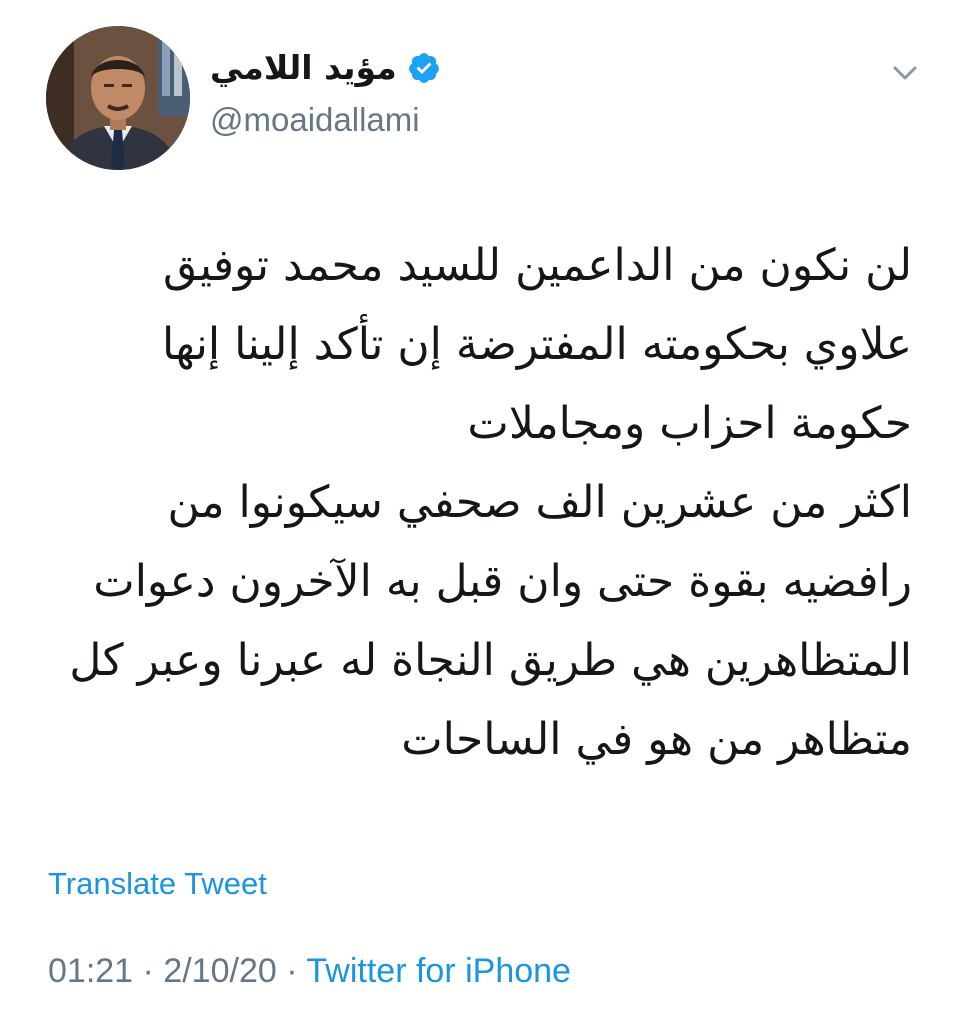 The width and height of the screenshot is (958, 1024). I want to click on avatar, so click(118, 98).